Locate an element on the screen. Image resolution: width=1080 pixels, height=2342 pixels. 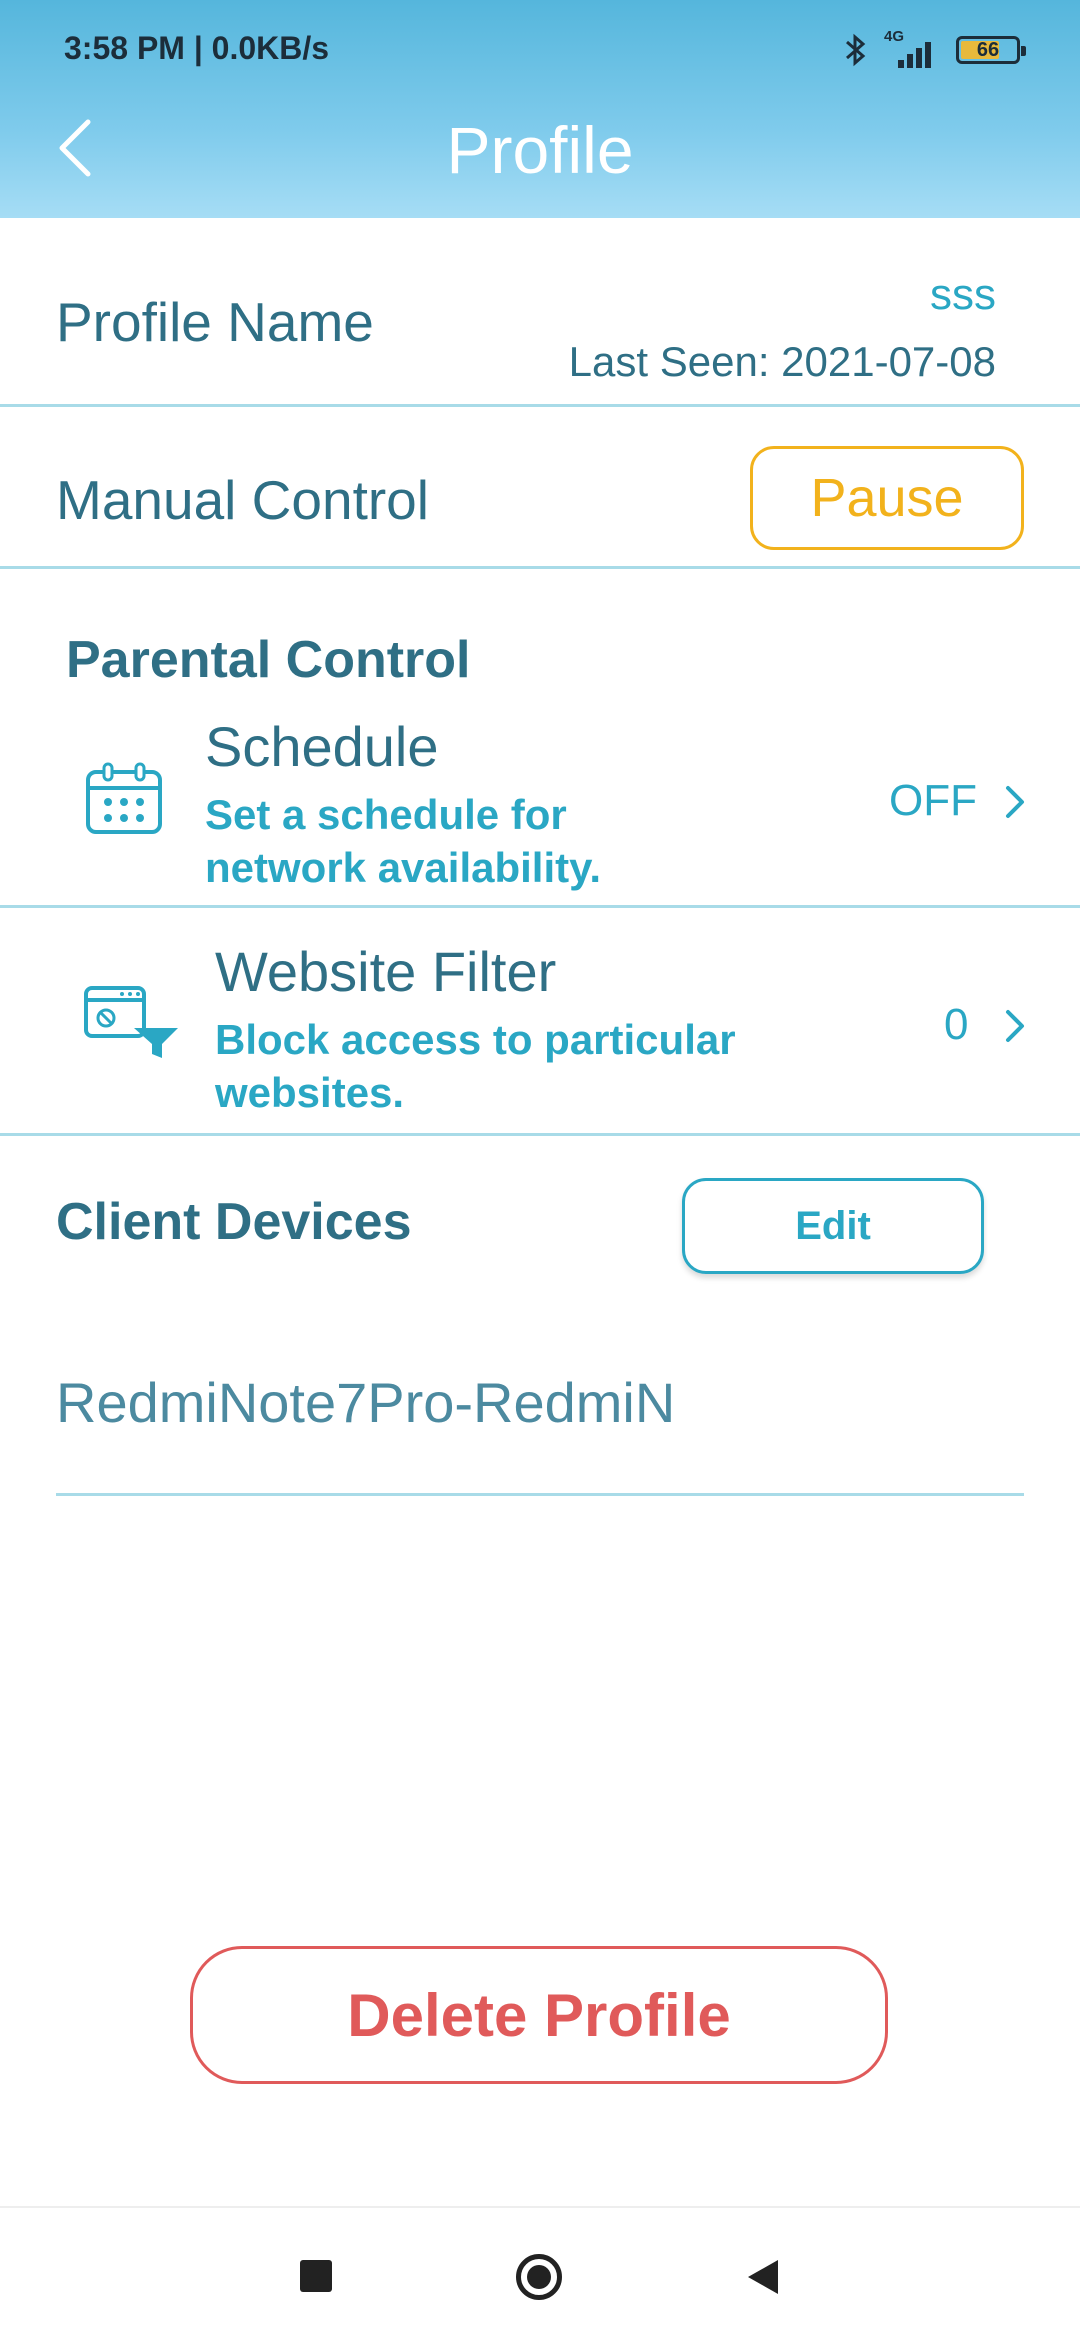
website-filter-subtitle-line2: websites. is located at coordinates (310, 1092).